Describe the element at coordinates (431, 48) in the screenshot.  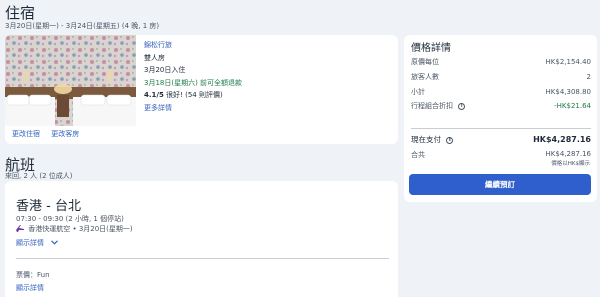
I see `price-details-title: 價格詳情` at that location.